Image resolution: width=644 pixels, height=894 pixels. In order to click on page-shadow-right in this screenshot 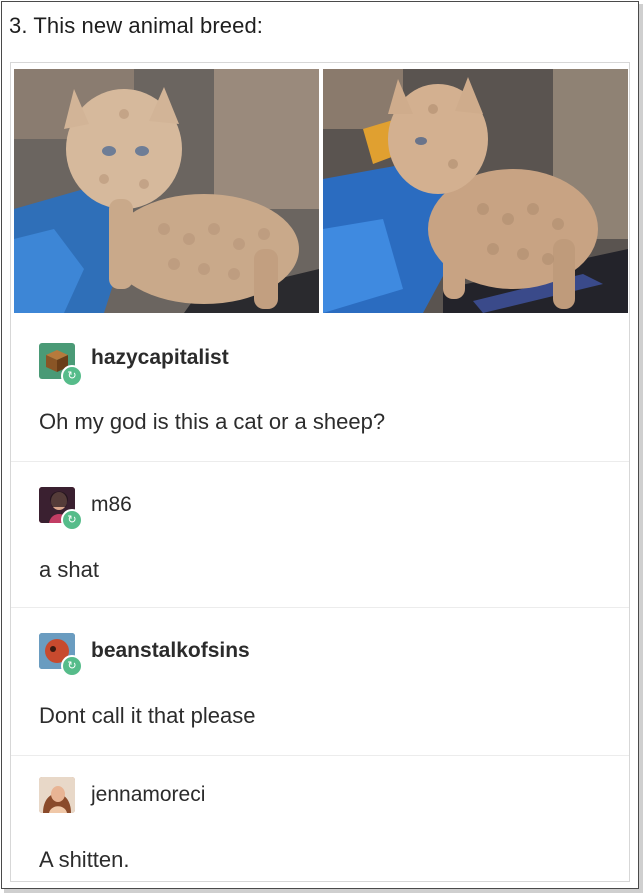, I will do `click(641, 448)`.